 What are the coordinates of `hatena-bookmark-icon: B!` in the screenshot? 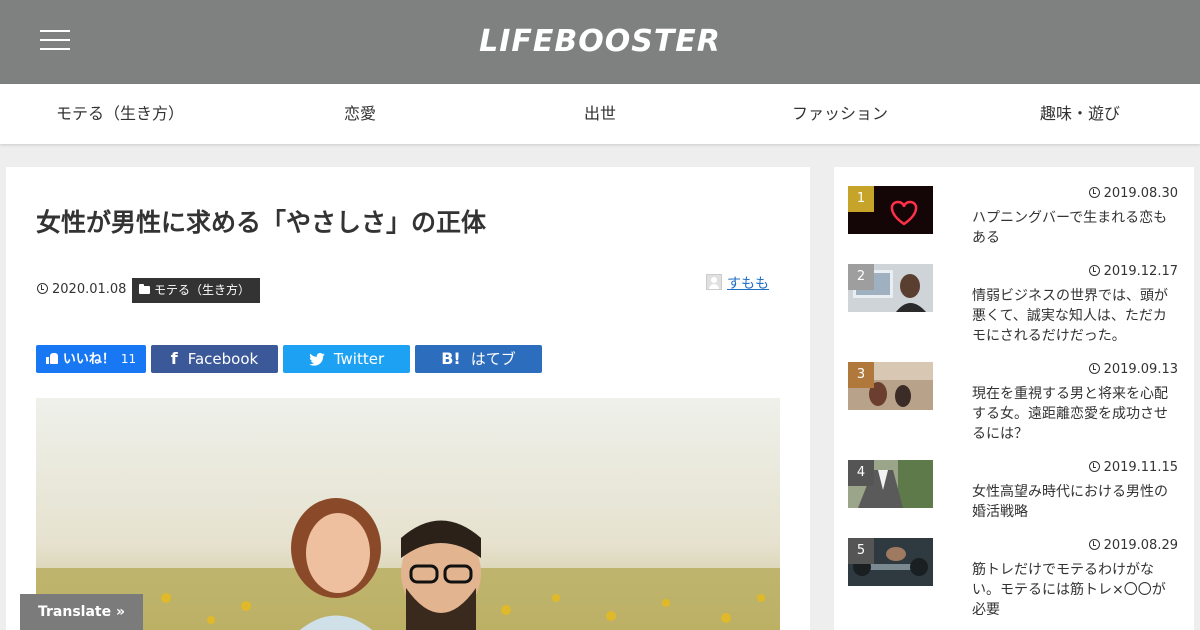 It's located at (451, 358).